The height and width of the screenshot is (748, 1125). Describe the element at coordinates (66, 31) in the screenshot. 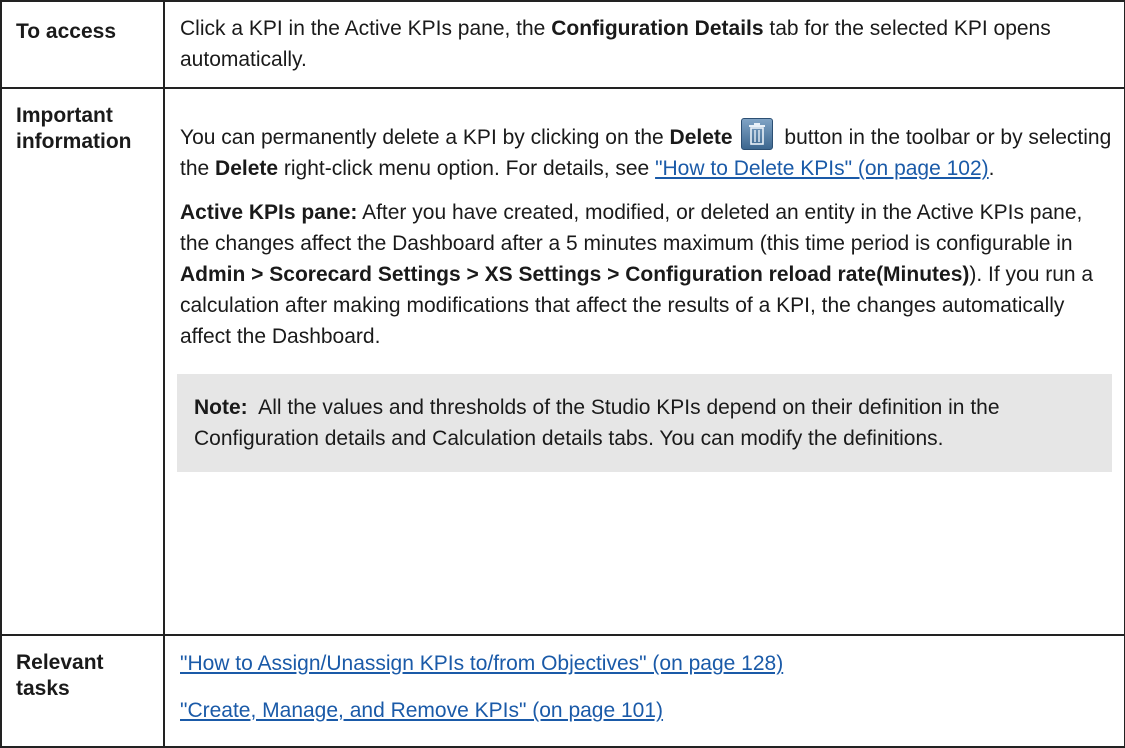

I see `label-to-access: To access` at that location.